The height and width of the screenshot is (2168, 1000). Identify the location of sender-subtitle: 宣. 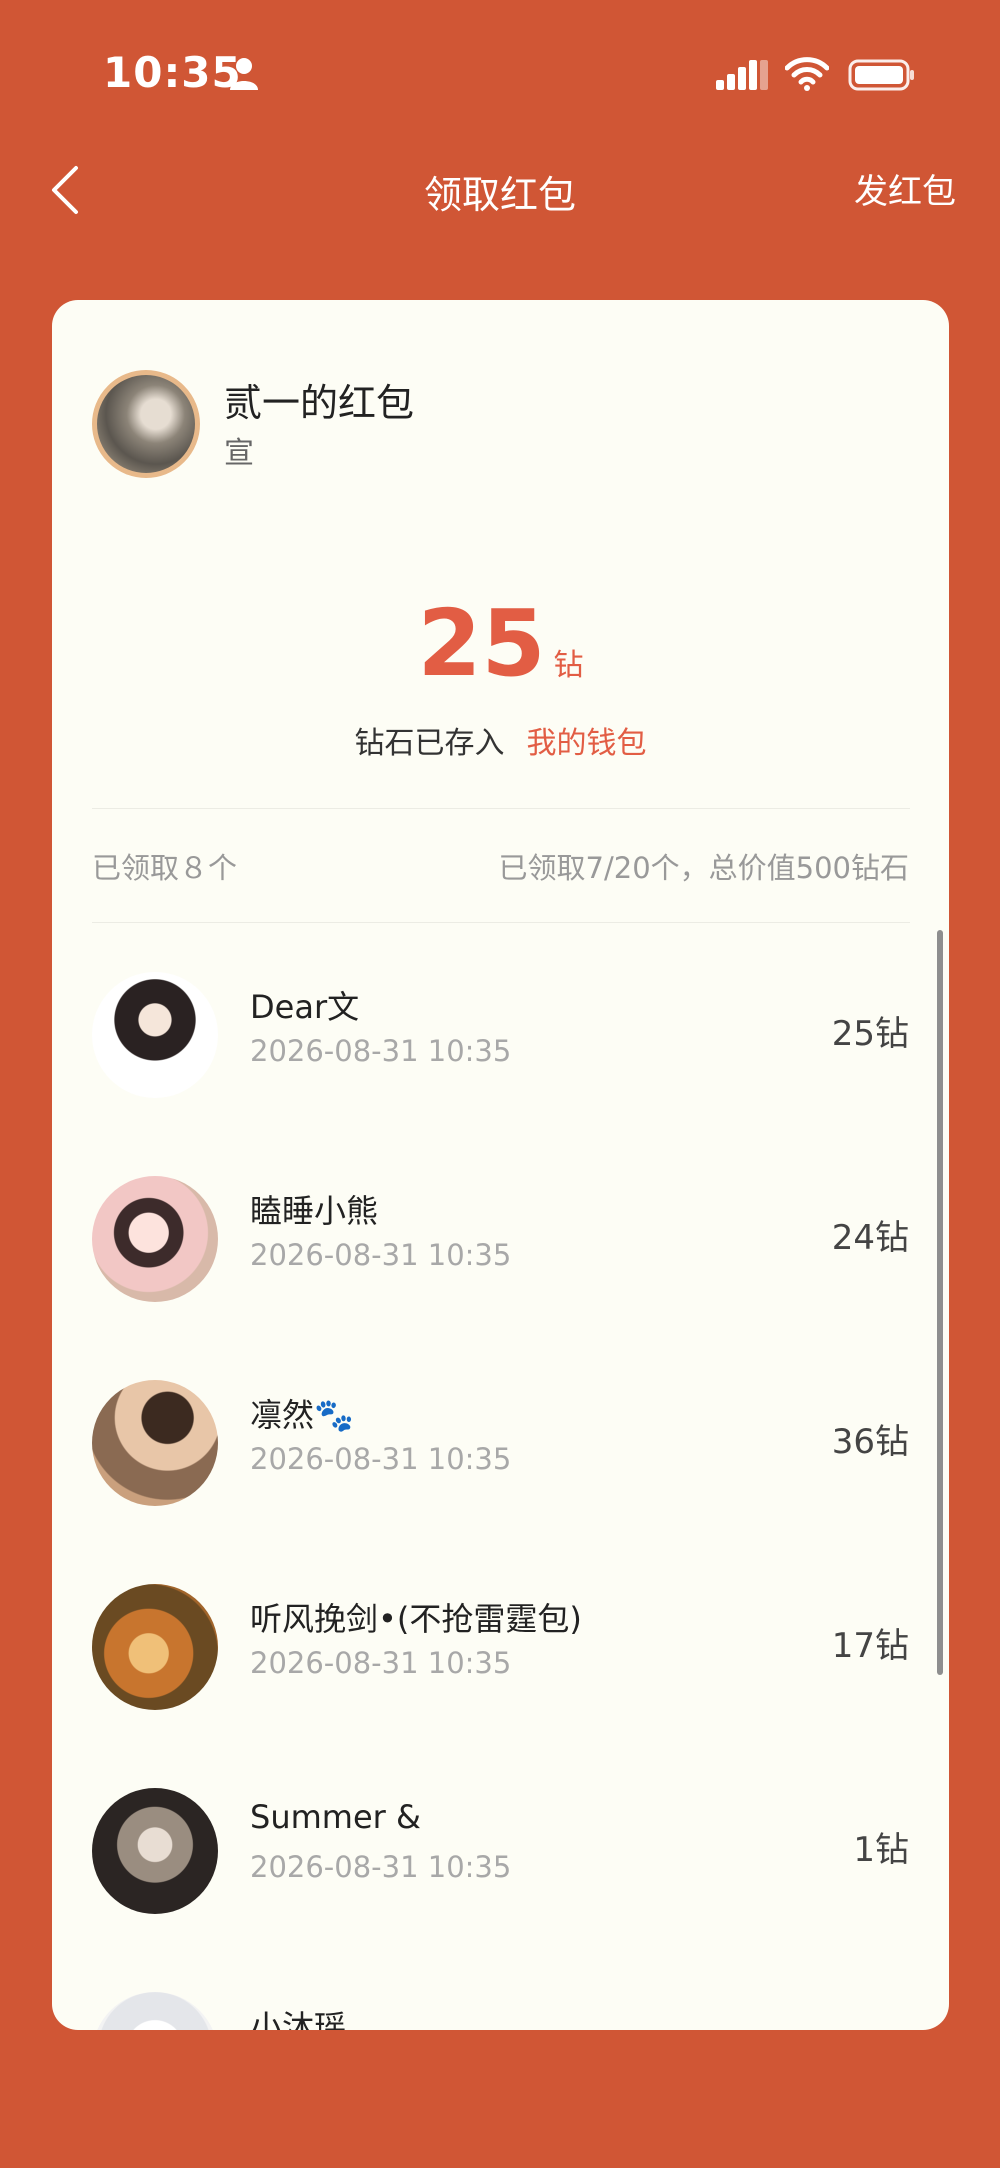
(239, 453).